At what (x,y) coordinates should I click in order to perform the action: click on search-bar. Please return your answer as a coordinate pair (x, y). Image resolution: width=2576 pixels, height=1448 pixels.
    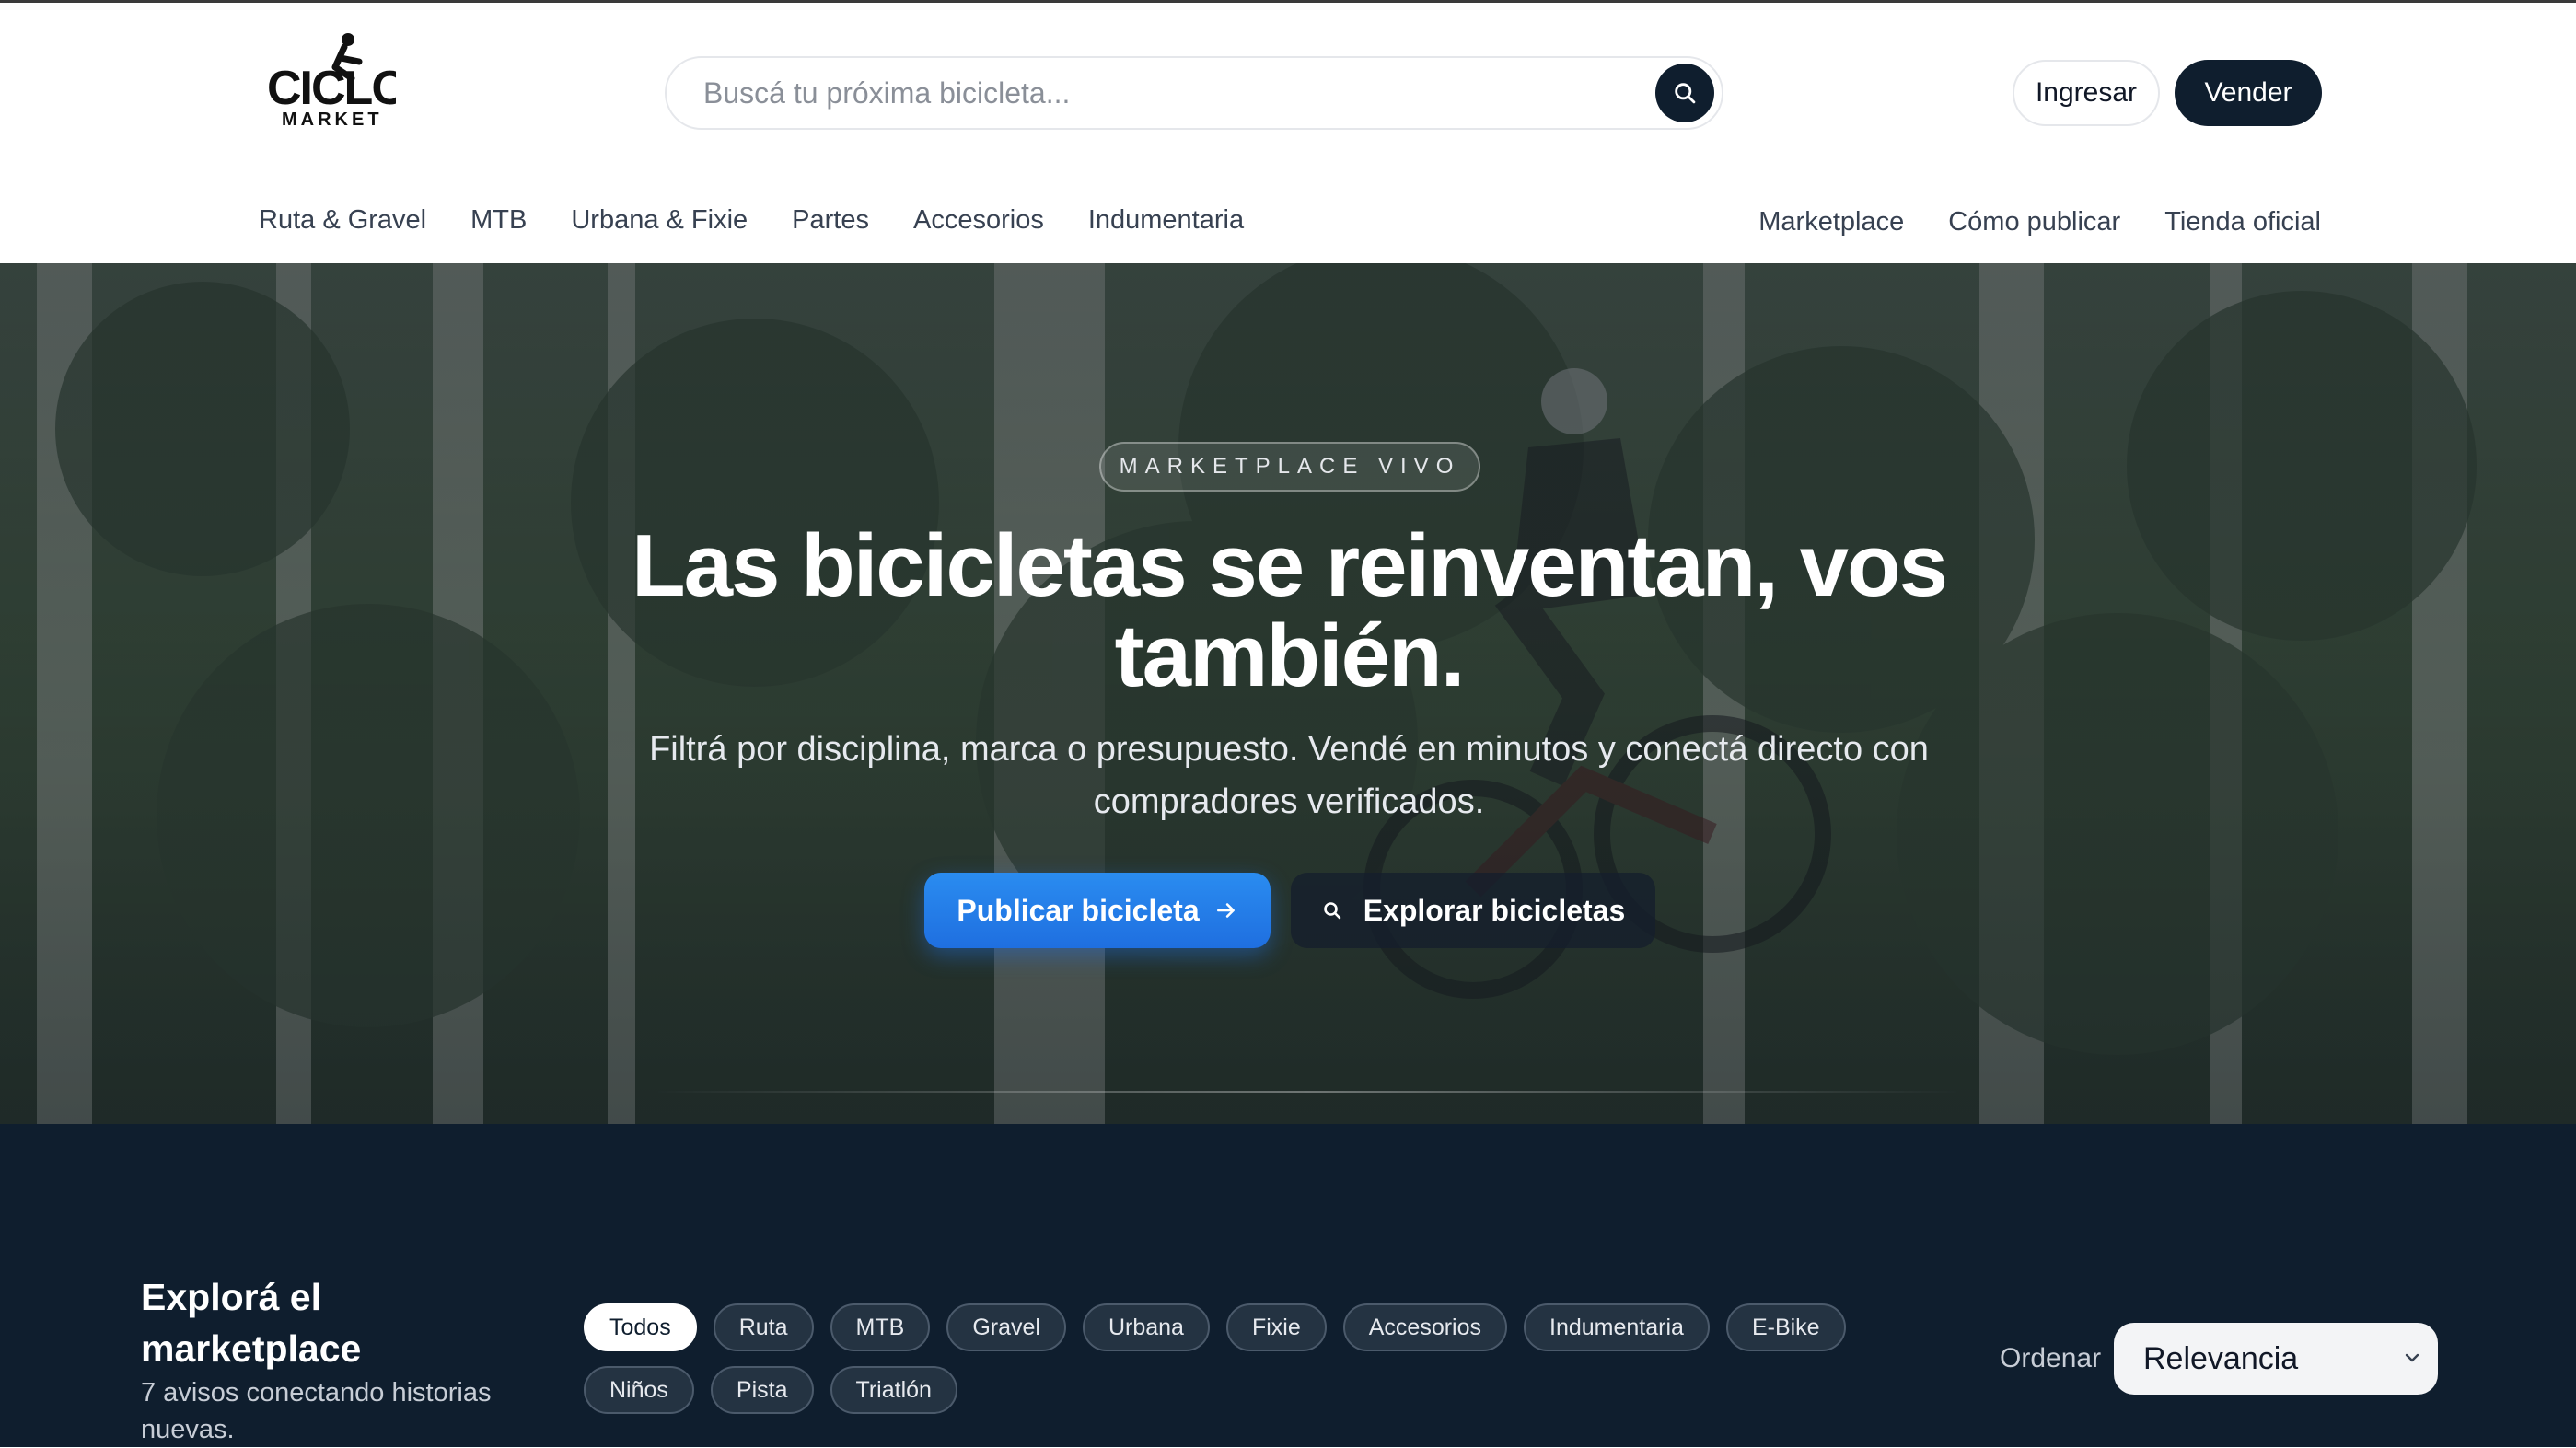
    Looking at the image, I should click on (1194, 93).